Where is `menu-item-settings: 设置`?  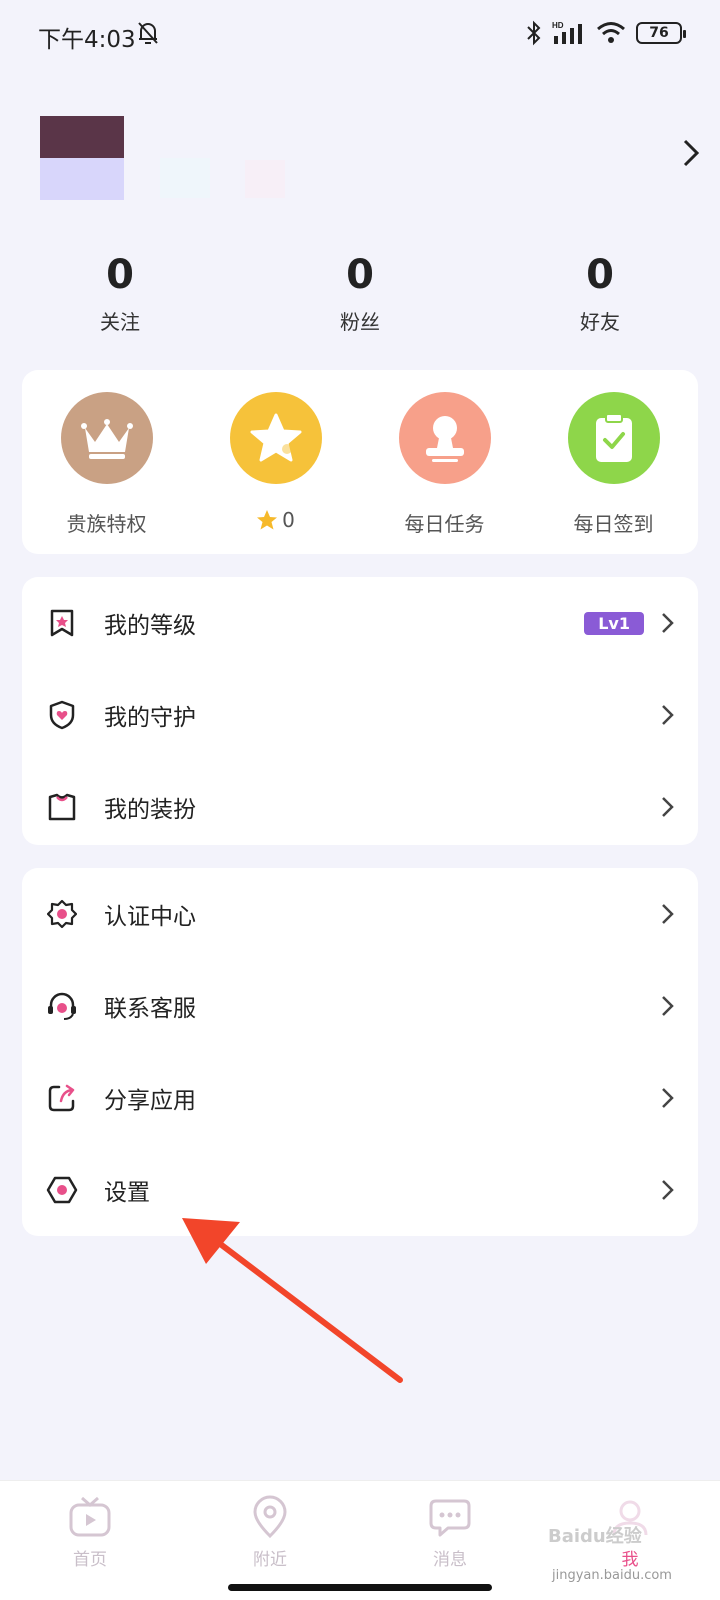
menu-item-settings: 设置 is located at coordinates (360, 1190).